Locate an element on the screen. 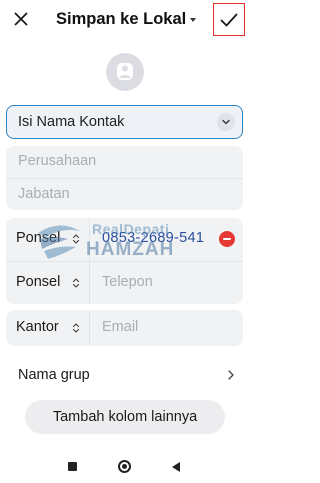  top-bar: Simpan ke Lokal is located at coordinates (125, 20).